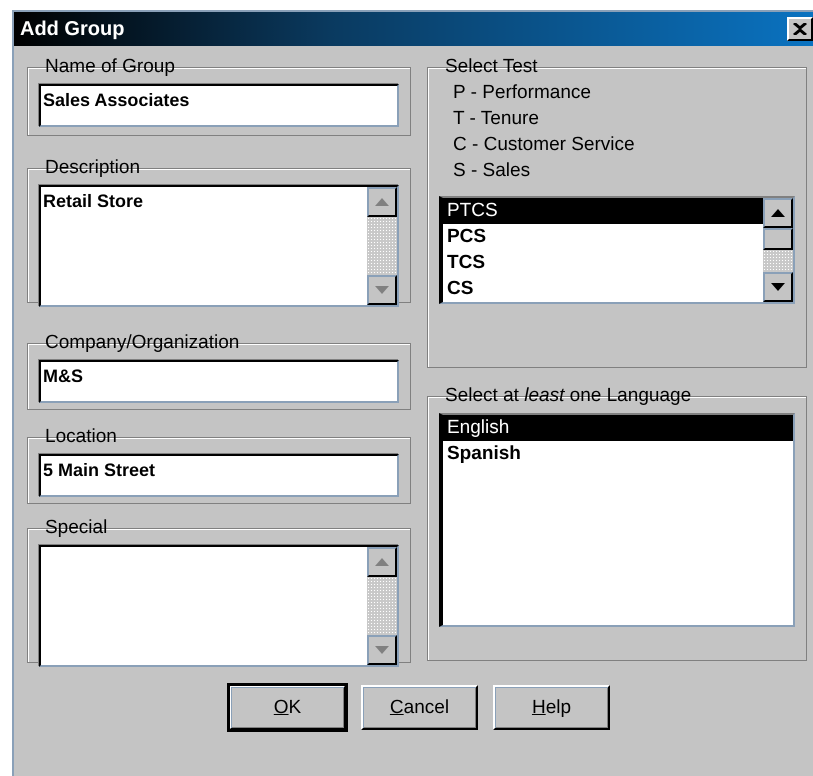 This screenshot has width=813, height=776. I want to click on list-item: English, so click(618, 428).